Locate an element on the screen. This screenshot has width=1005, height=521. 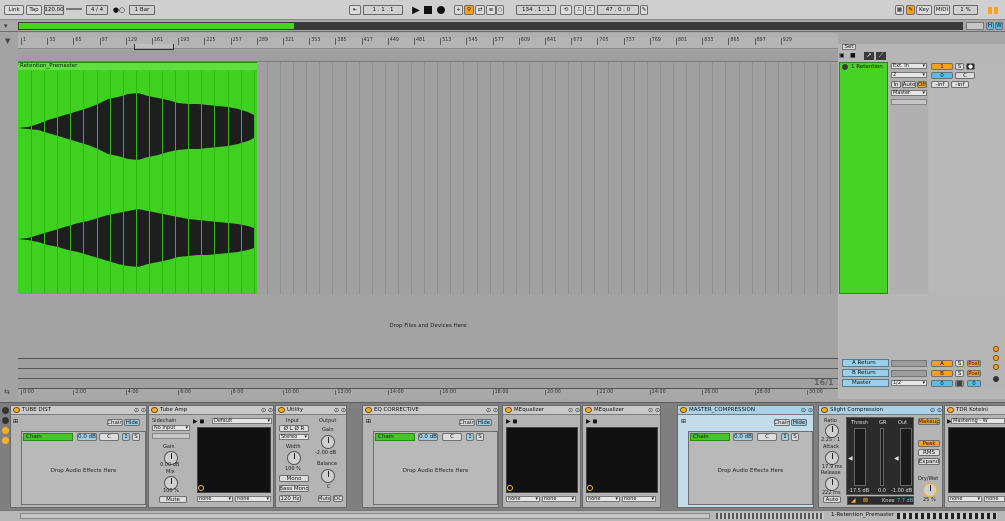
set-button: Set is located at coordinates (849, 47).